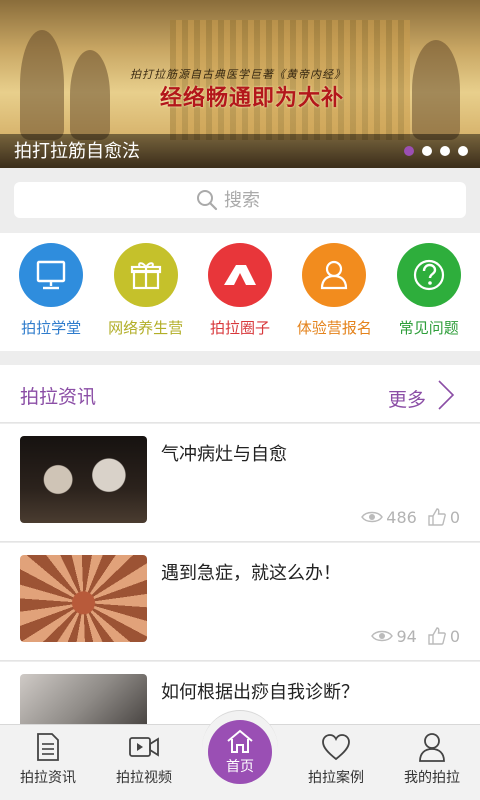  Describe the element at coordinates (207, 200) in the screenshot. I see `search-icon` at that location.